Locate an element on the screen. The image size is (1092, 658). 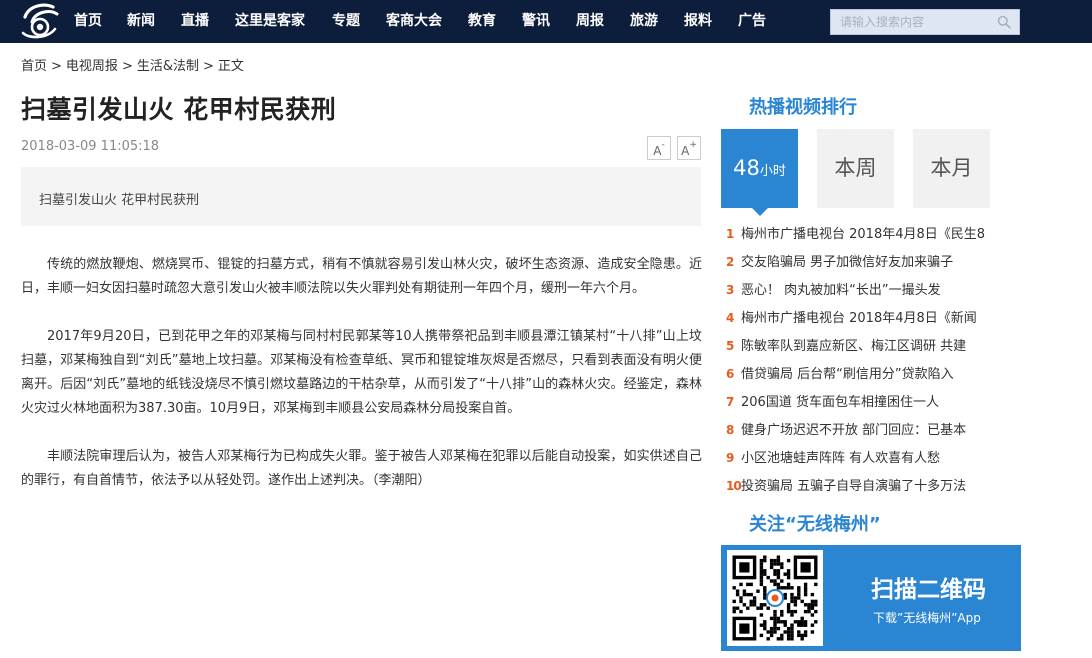
rank-title: 借贷骗局 后台帮“刷信用分”贷款陷入 is located at coordinates (847, 374).